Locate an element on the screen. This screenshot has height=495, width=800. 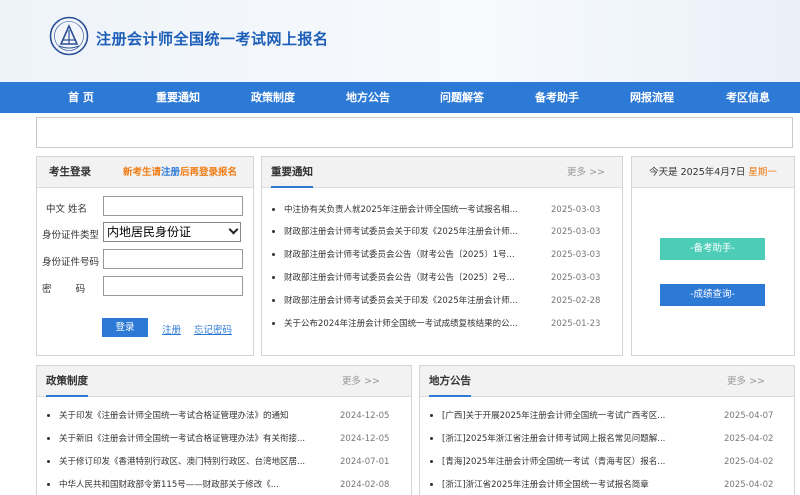
policy-panel-header: 政策制度 更多 >> is located at coordinates (224, 381).